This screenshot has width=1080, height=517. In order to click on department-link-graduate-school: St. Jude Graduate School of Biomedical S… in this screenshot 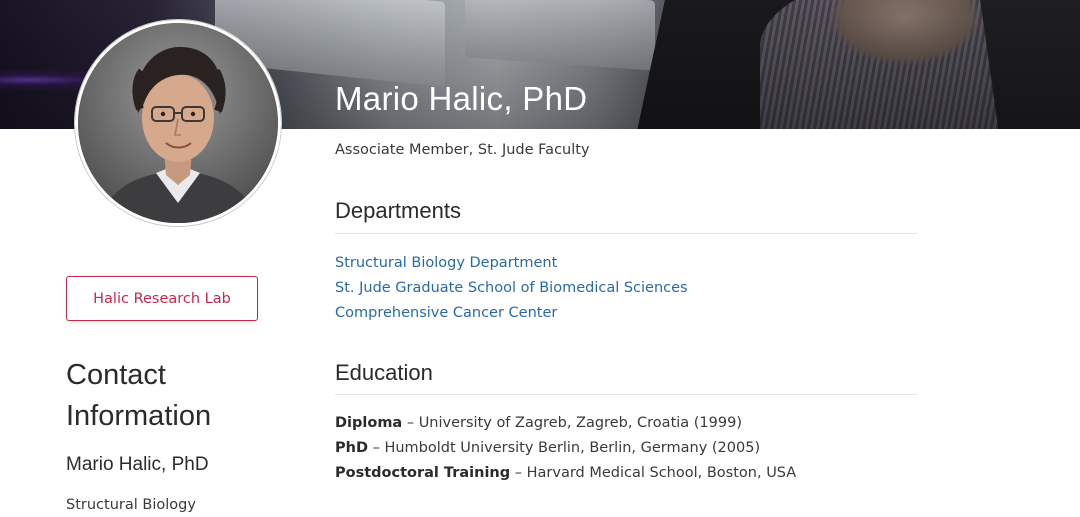, I will do `click(511, 288)`.